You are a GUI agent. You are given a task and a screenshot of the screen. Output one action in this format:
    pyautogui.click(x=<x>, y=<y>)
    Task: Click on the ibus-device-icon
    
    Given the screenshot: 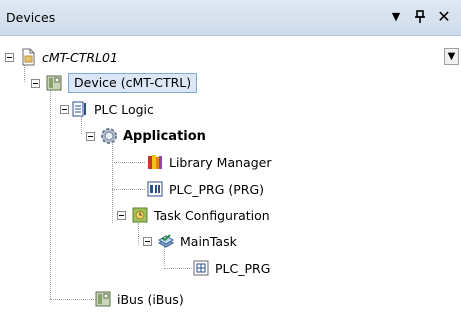 What is the action you would take?
    pyautogui.click(x=103, y=299)
    